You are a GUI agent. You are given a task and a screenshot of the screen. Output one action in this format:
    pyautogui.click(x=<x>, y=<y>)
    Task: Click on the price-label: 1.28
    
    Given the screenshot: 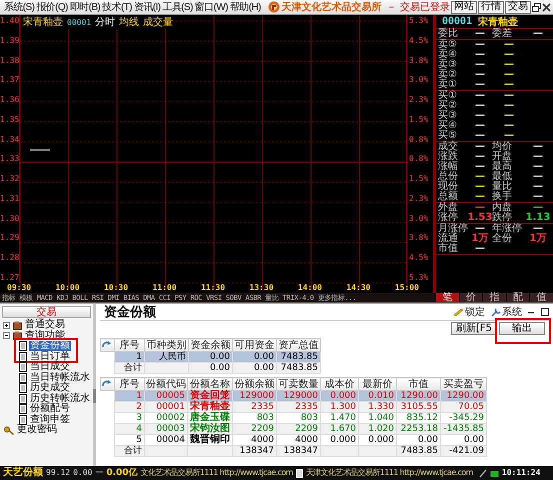 What is the action you would take?
    pyautogui.click(x=9, y=257)
    